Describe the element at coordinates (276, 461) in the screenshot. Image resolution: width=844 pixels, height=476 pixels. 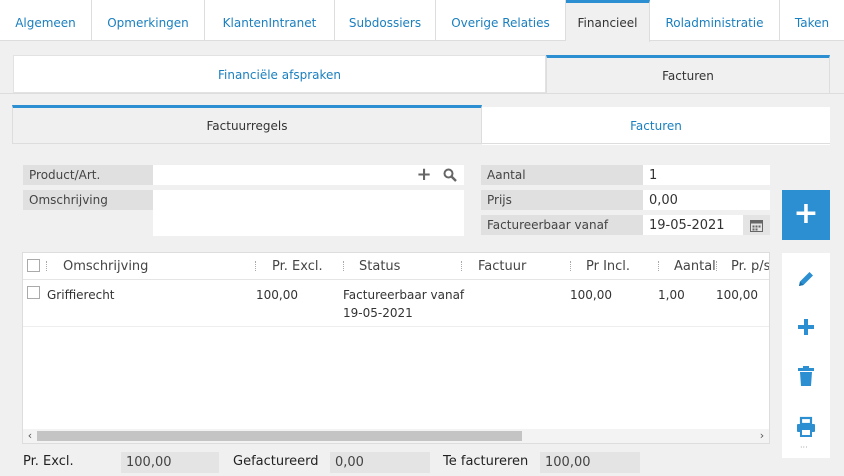
I see `totals-invoiced-label: Gefactureerd` at that location.